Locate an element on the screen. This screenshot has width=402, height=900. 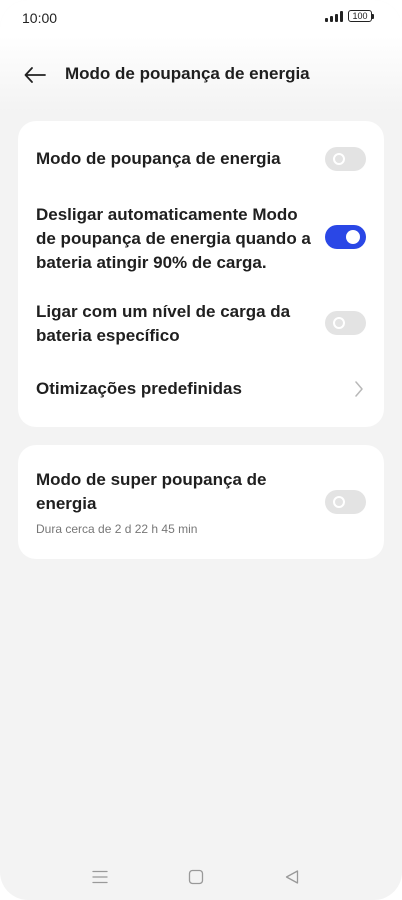
battery-icon: 100 is located at coordinates (361, 16).